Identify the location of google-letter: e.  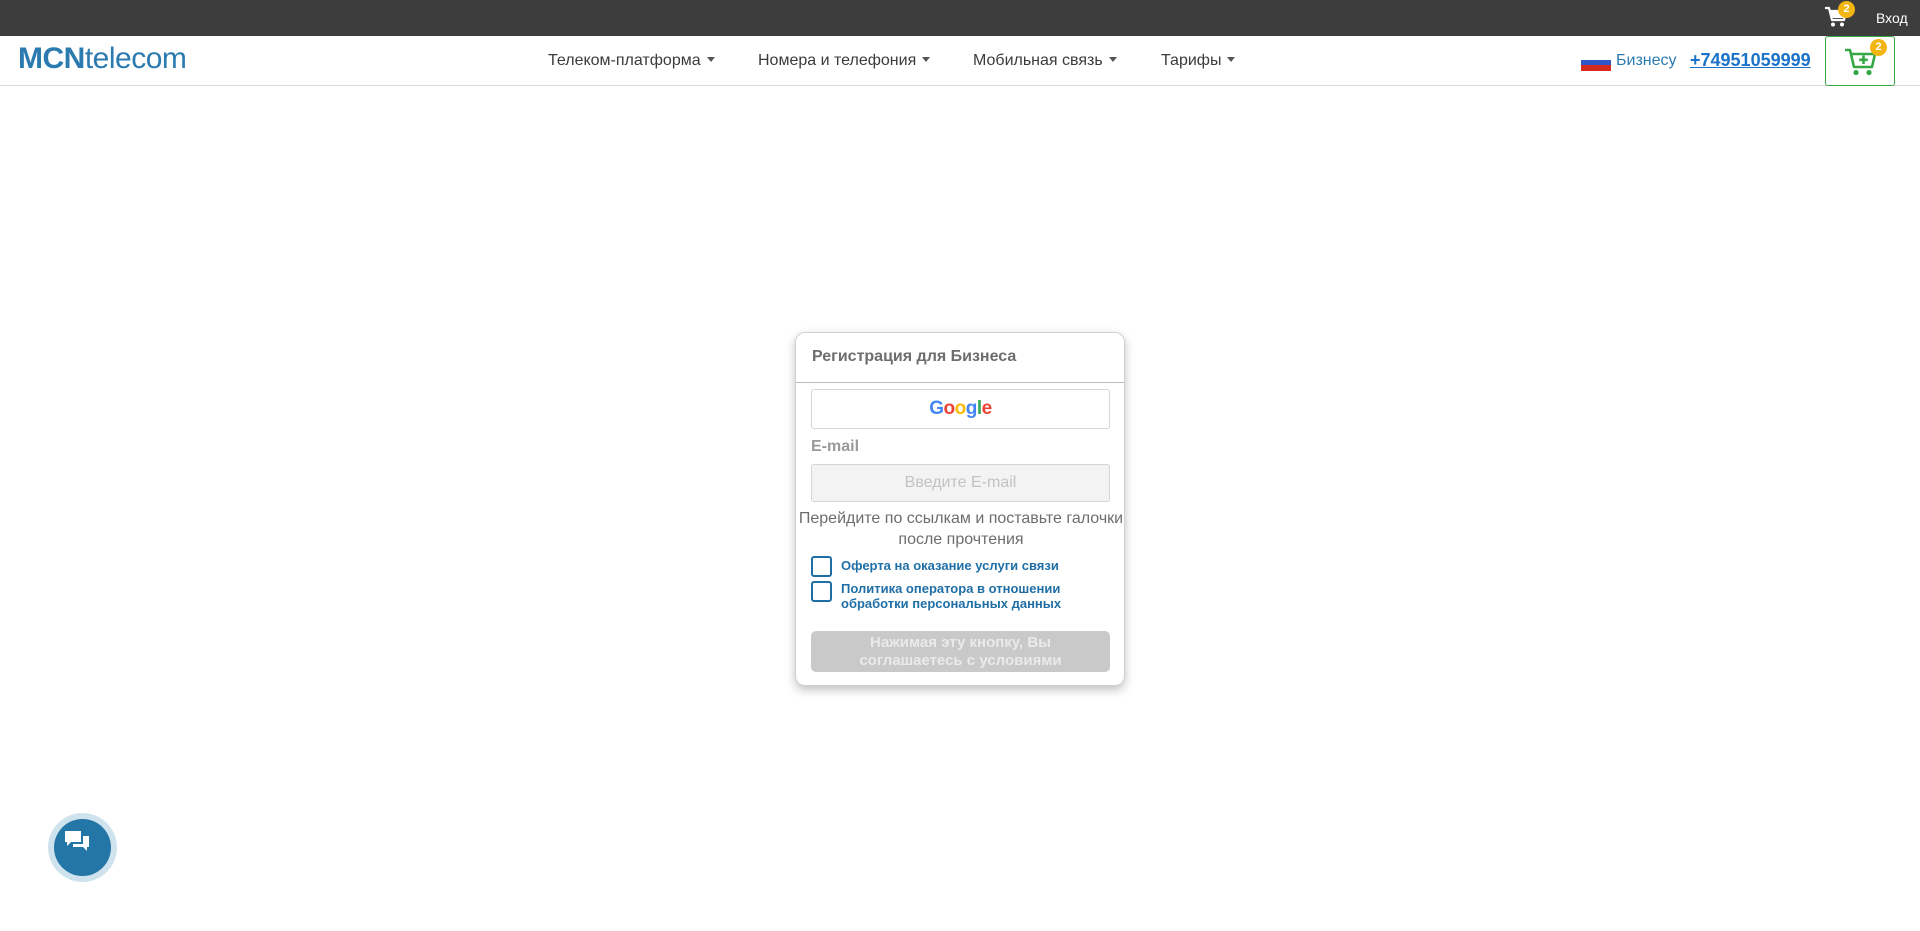
(987, 408).